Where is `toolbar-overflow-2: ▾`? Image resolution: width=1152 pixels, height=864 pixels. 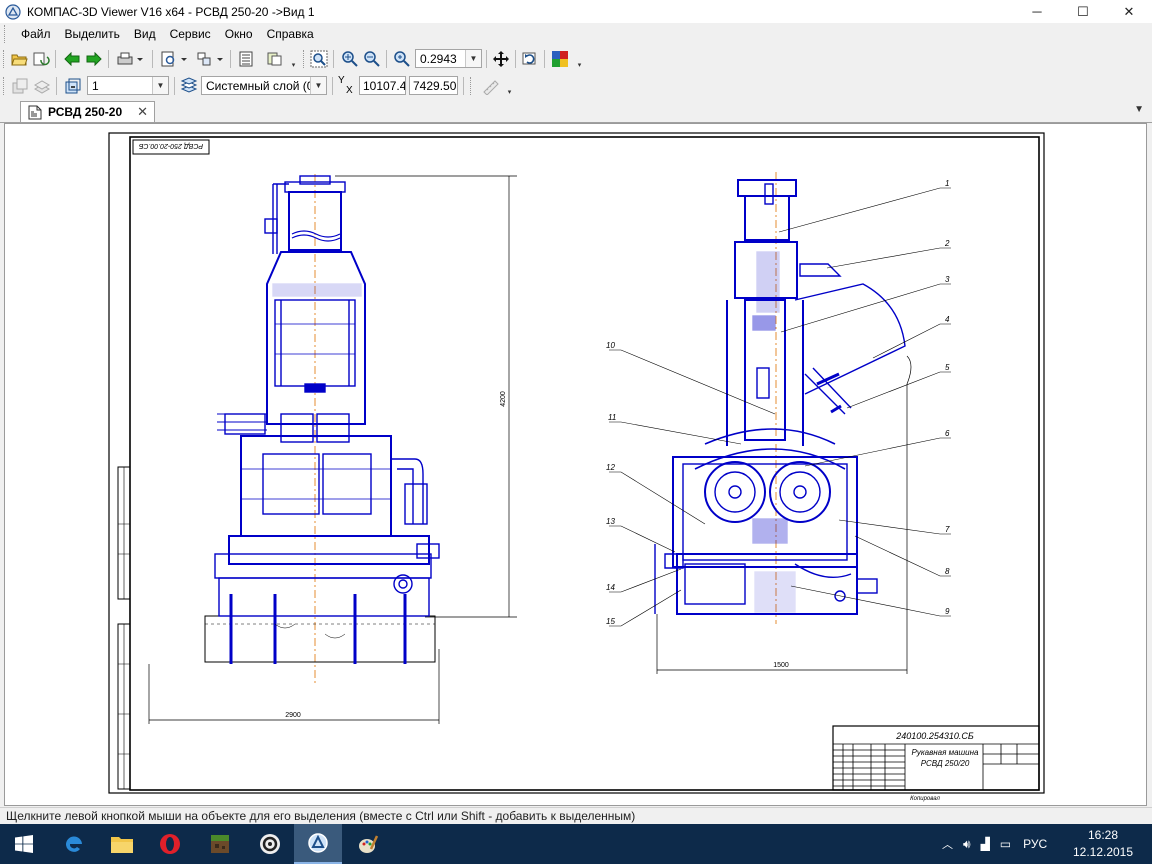
toolbar-overflow-2: ▾ is located at coordinates (579, 59).